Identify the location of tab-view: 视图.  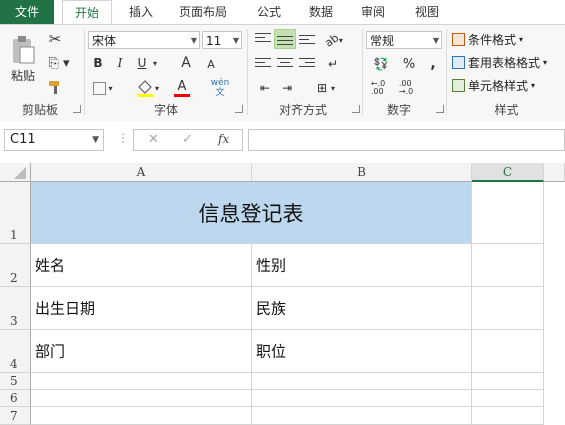
(427, 12).